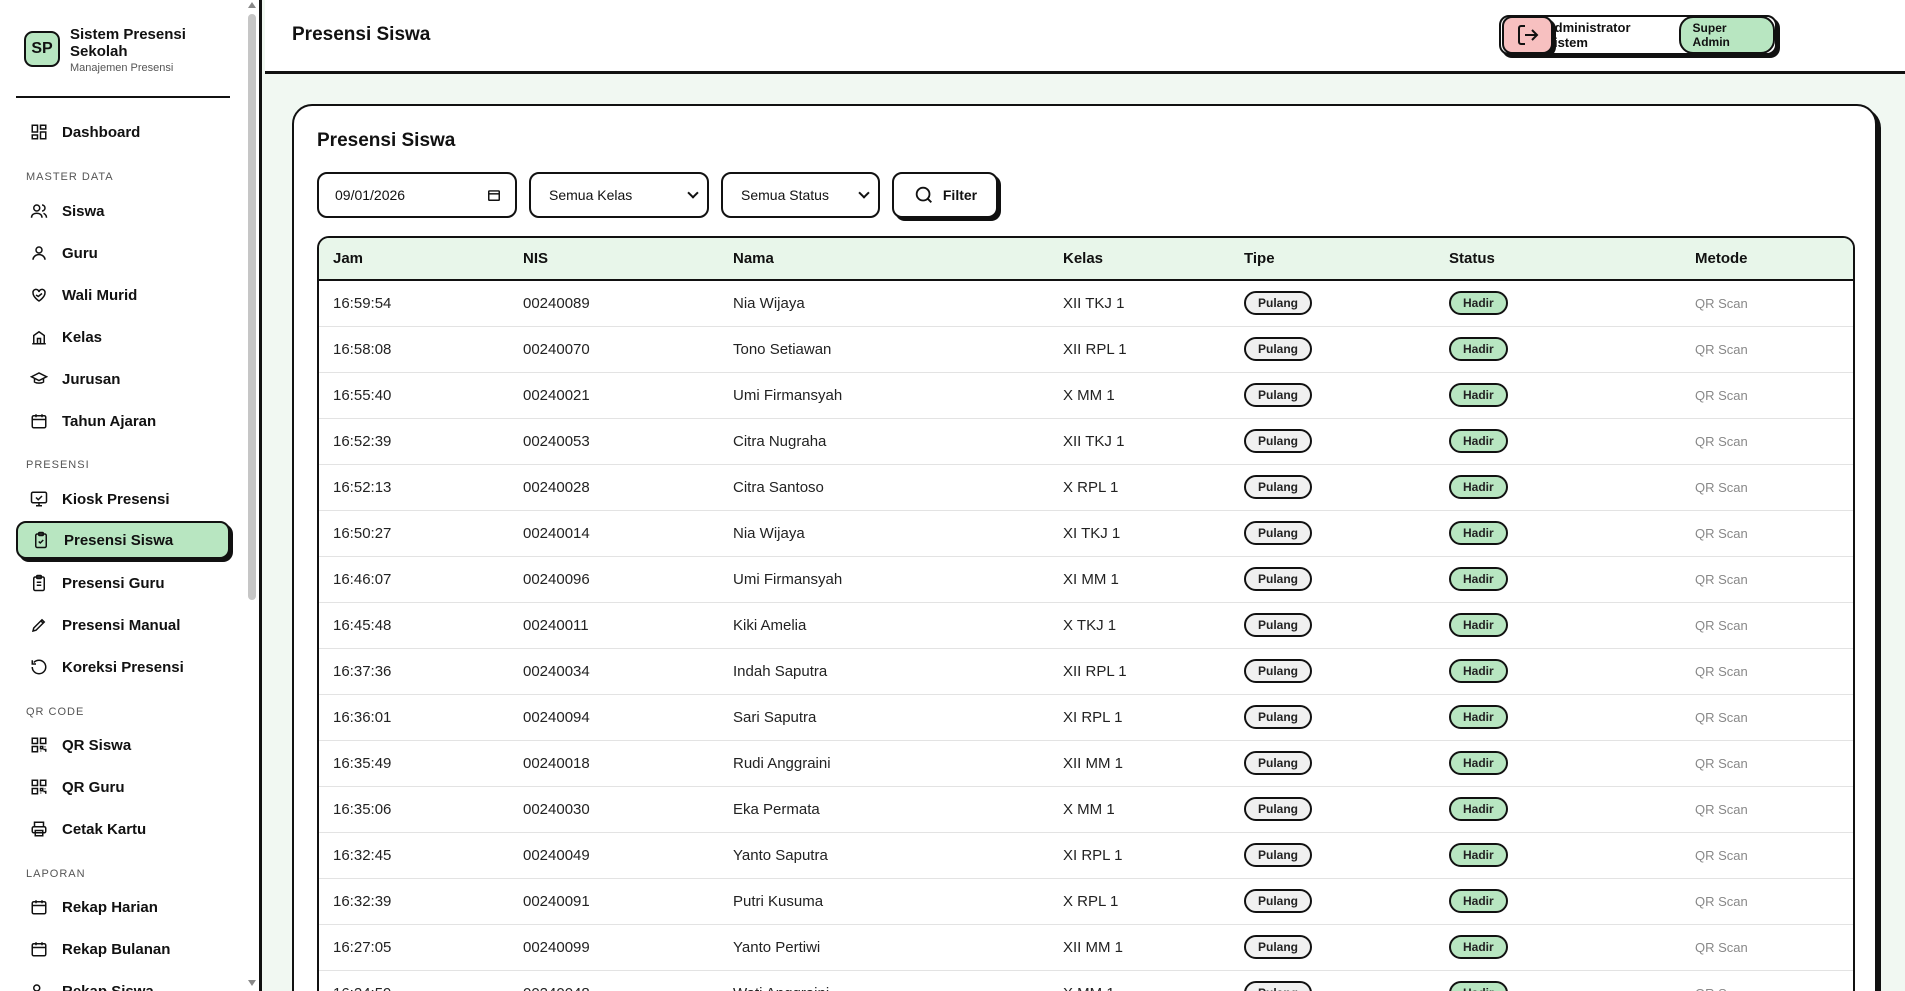 Image resolution: width=1905 pixels, height=991 pixels. Describe the element at coordinates (884, 259) in the screenshot. I see `column-header: Nama` at that location.